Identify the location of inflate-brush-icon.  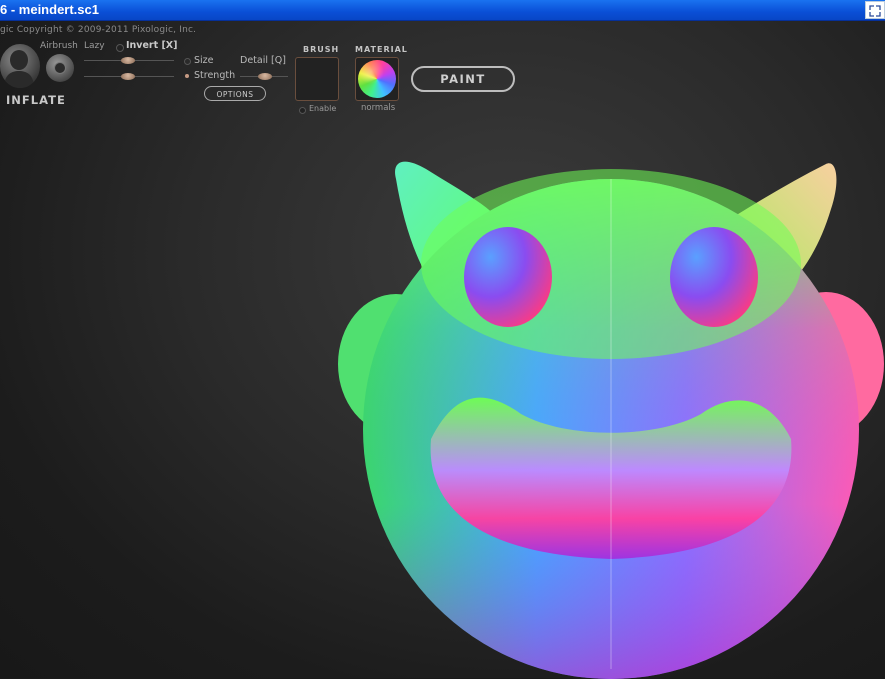
(19, 69).